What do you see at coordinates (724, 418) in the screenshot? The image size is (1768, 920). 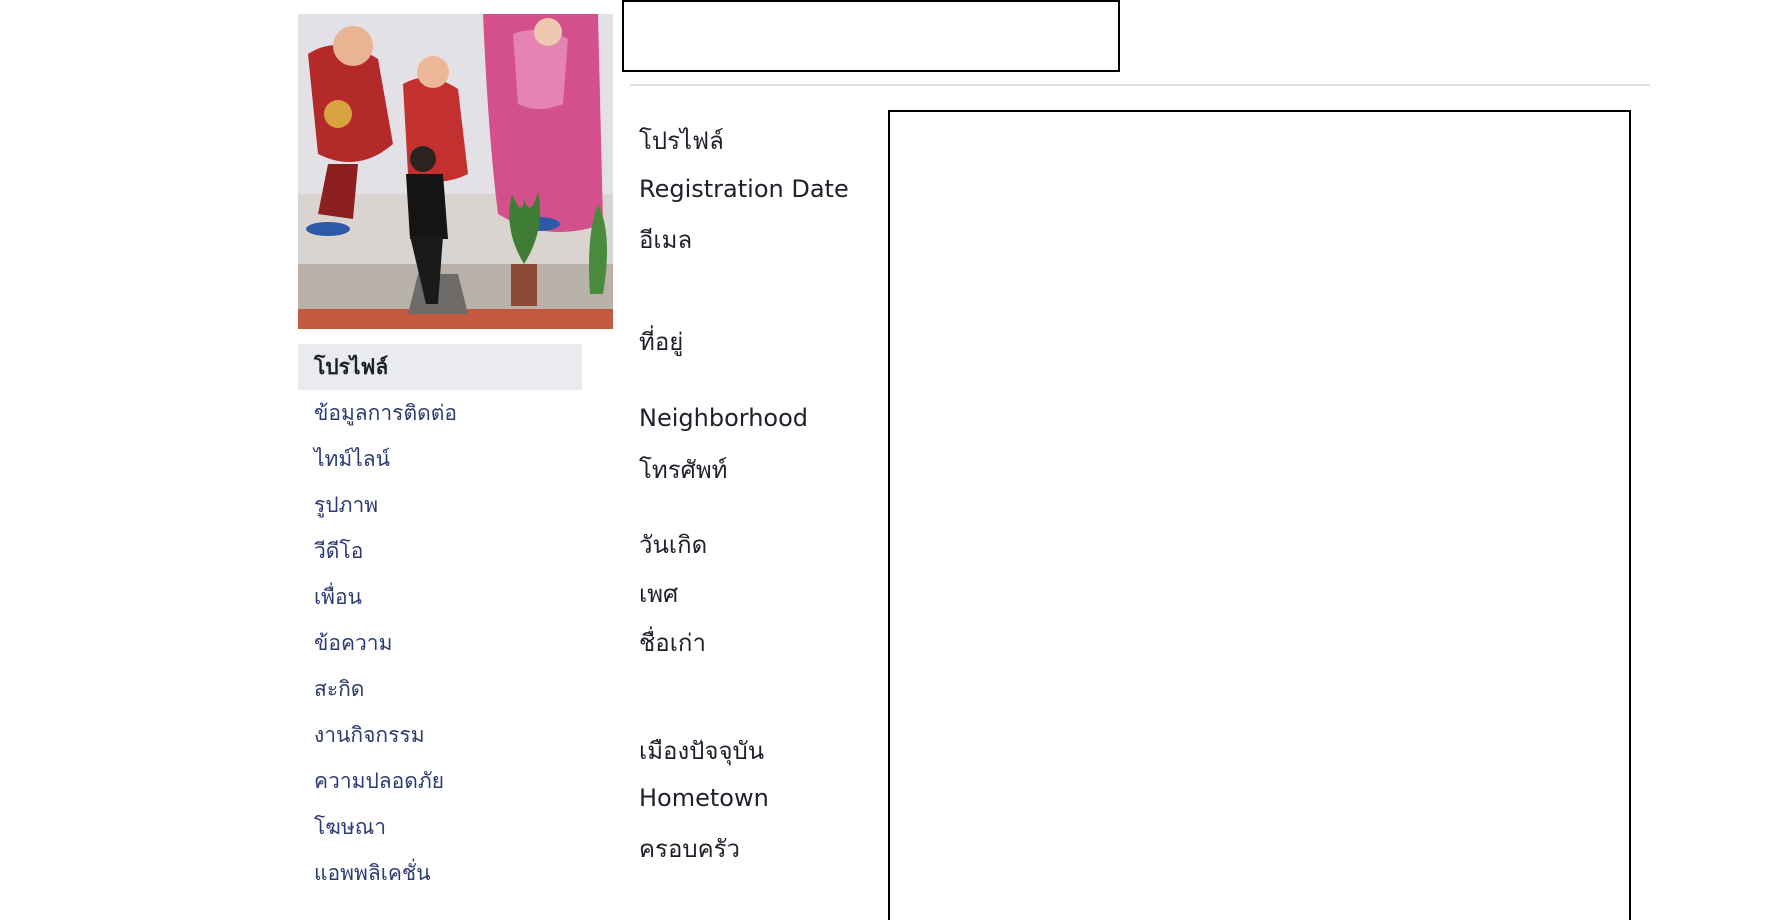 I see `field-label-neighborhood: Neighborhood` at bounding box center [724, 418].